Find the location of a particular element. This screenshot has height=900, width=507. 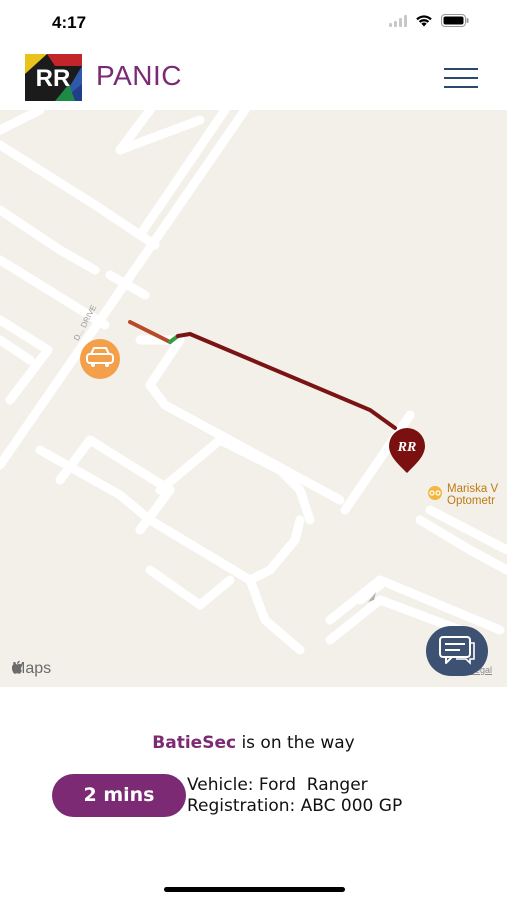

vehicle-label: Vehicle: Ford Ranger is located at coordinates (277, 785).